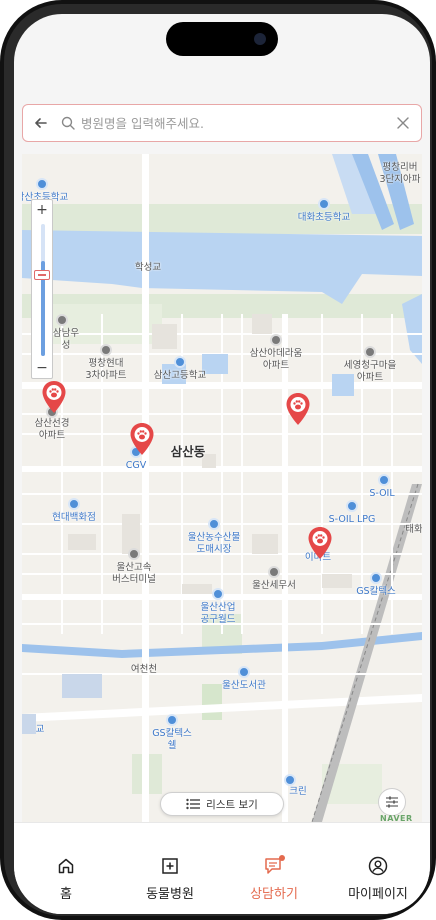 The width and height of the screenshot is (436, 920). I want to click on zoom-out-button: −, so click(42, 368).